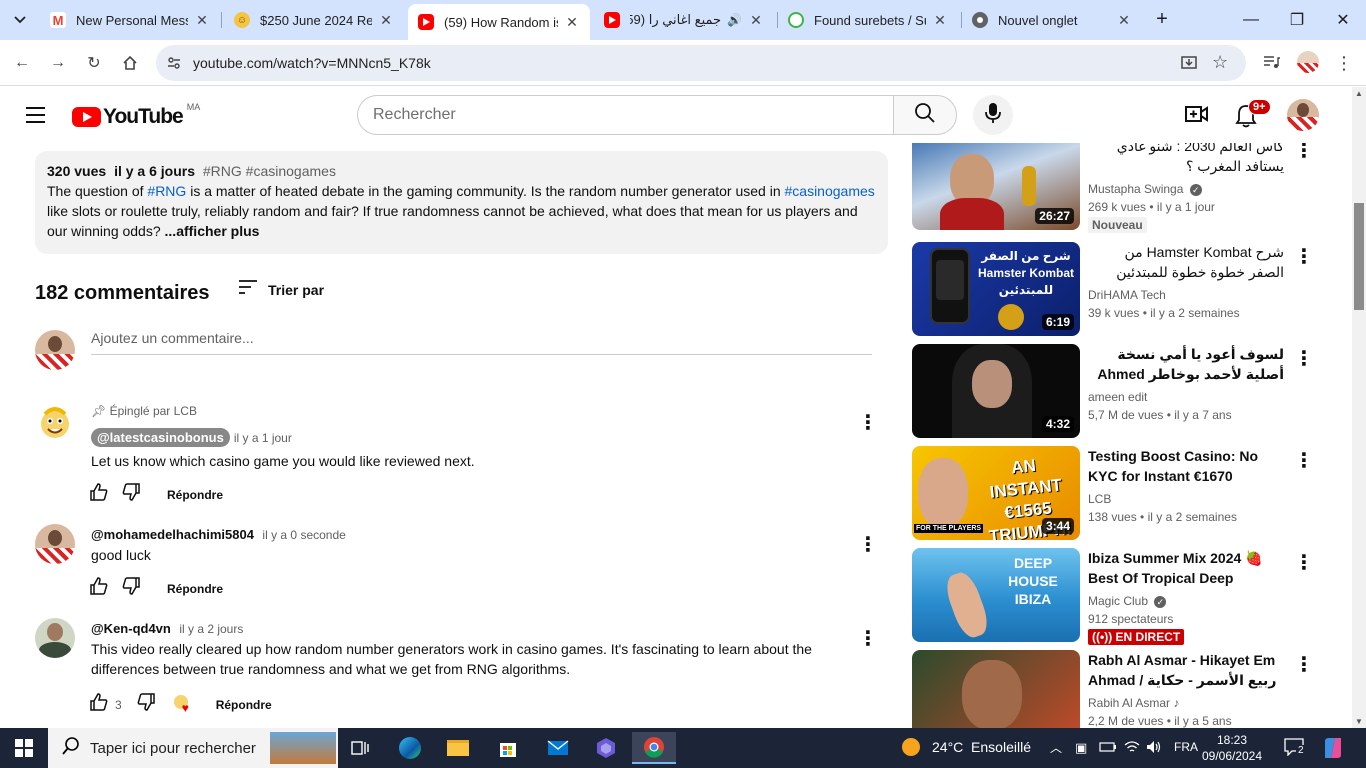 The image size is (1366, 768). What do you see at coordinates (136, 115) in the screenshot?
I see `youtube-logo: YouTube MA` at bounding box center [136, 115].